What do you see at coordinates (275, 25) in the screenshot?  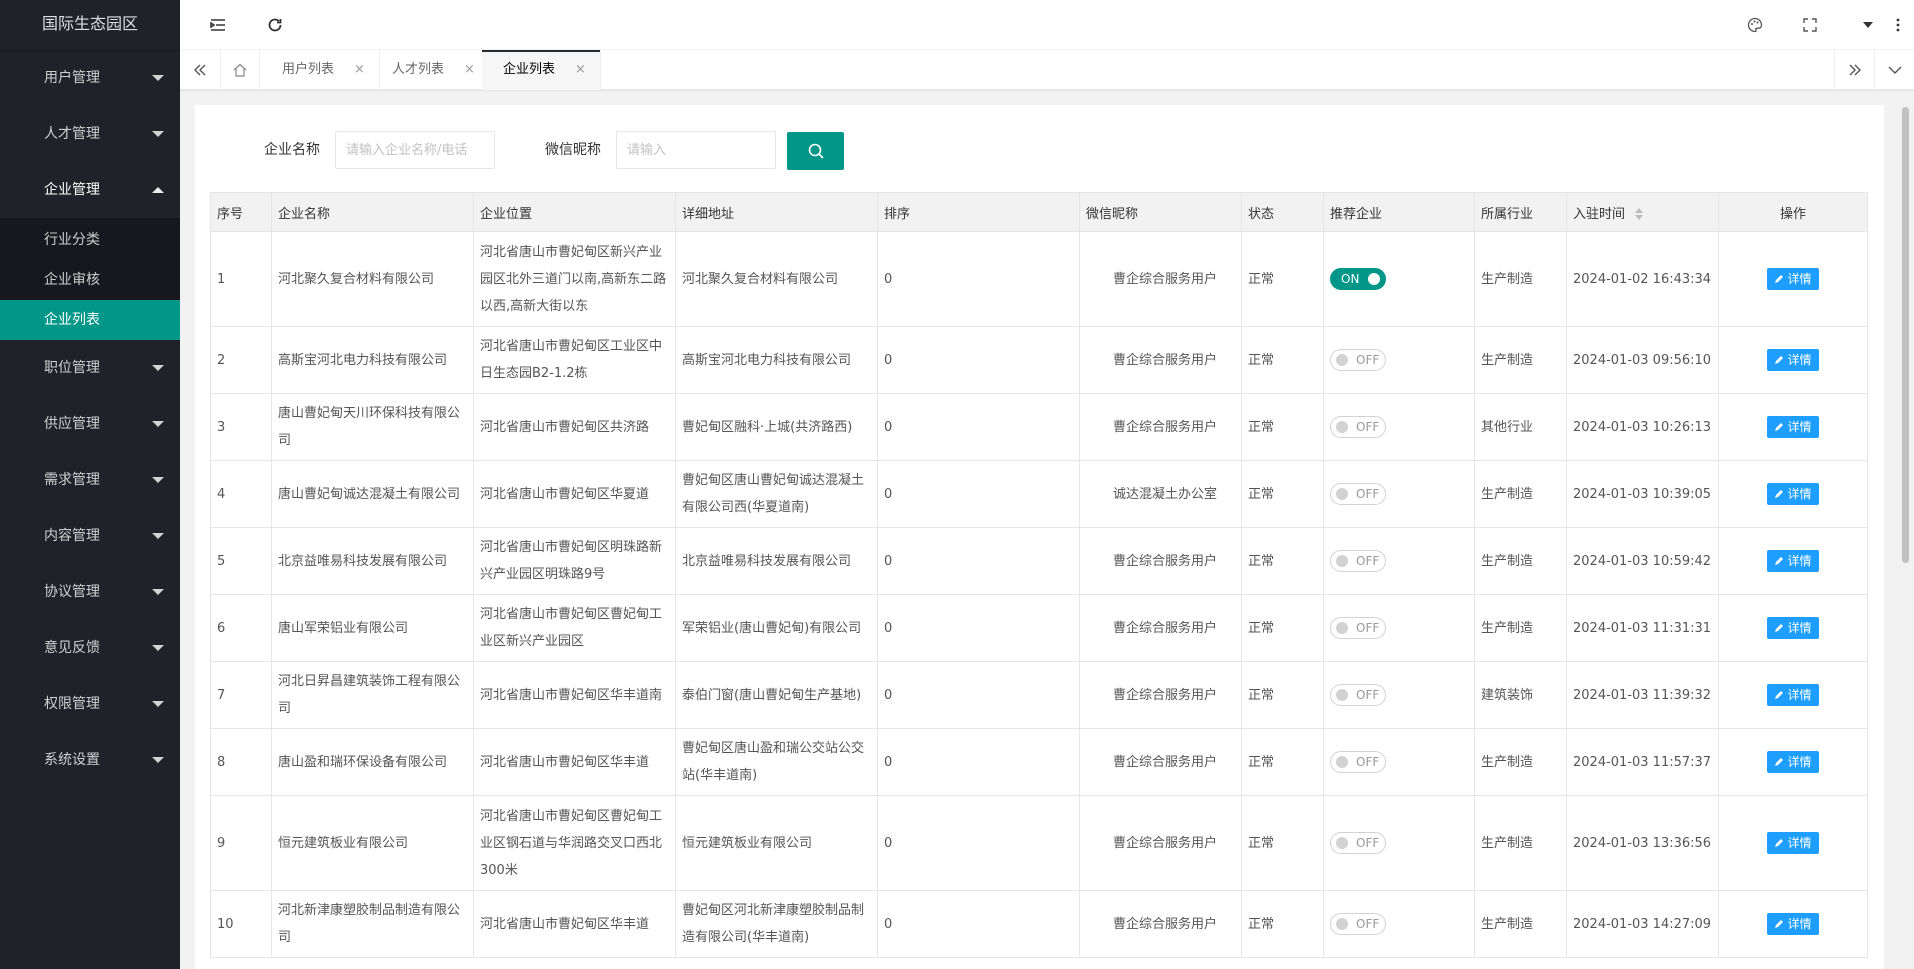 I see `refresh-button` at bounding box center [275, 25].